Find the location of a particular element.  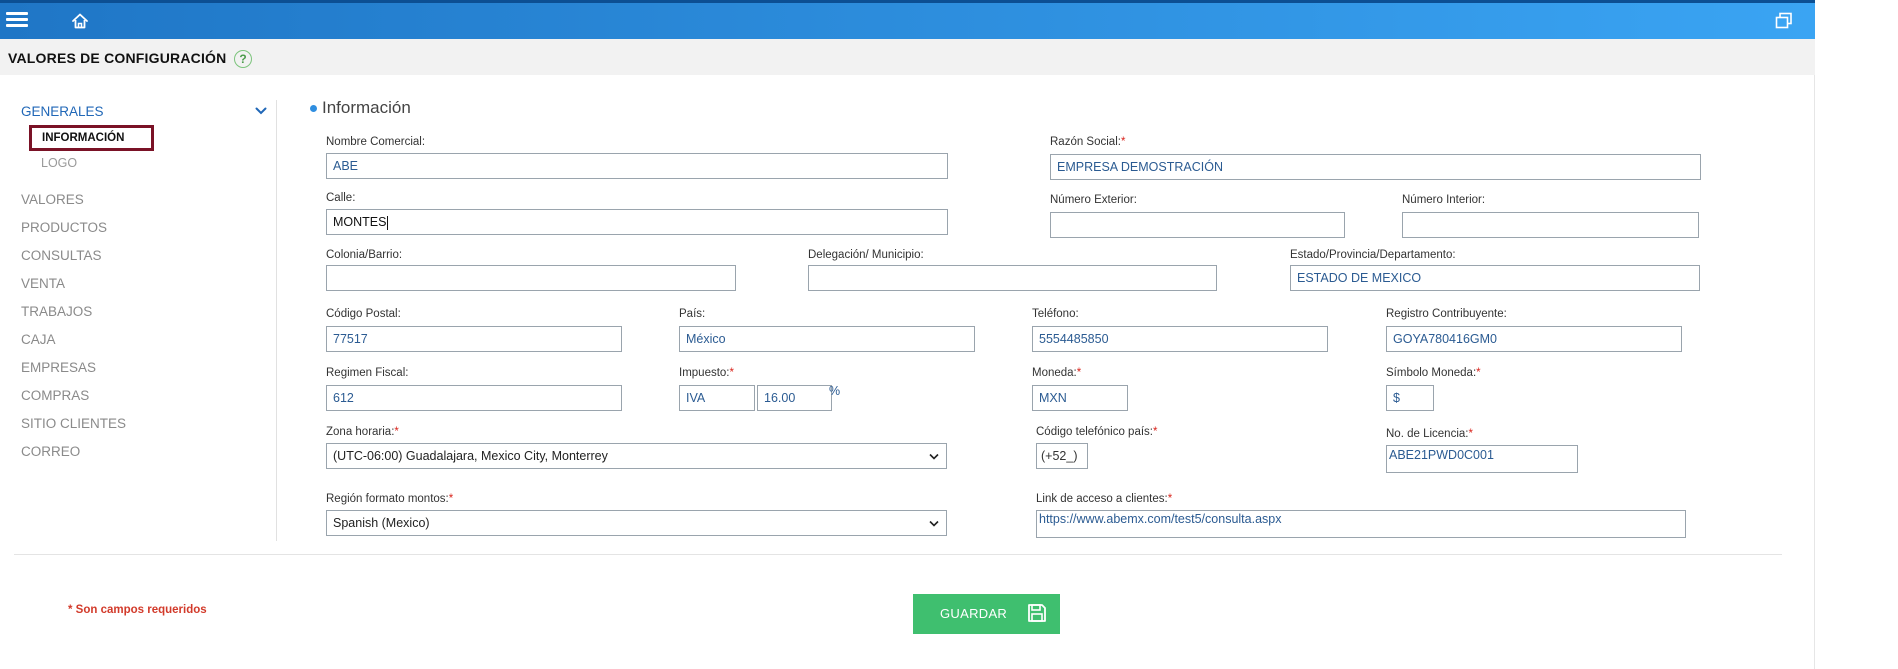

page-title: VALORES DE CONFIGURACIÓN is located at coordinates (117, 58).